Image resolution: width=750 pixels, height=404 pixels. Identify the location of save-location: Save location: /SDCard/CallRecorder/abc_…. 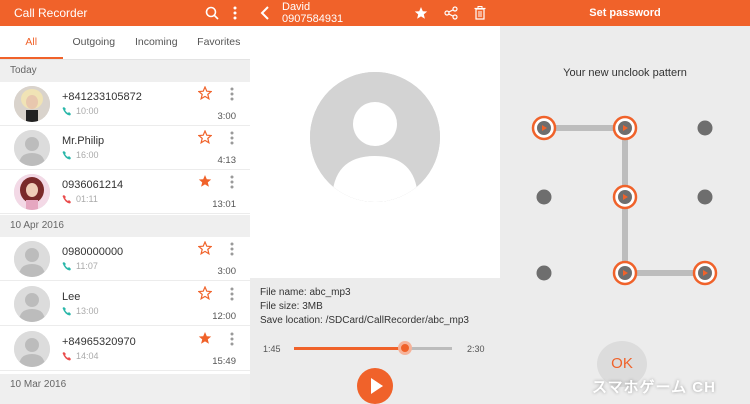
(364, 320).